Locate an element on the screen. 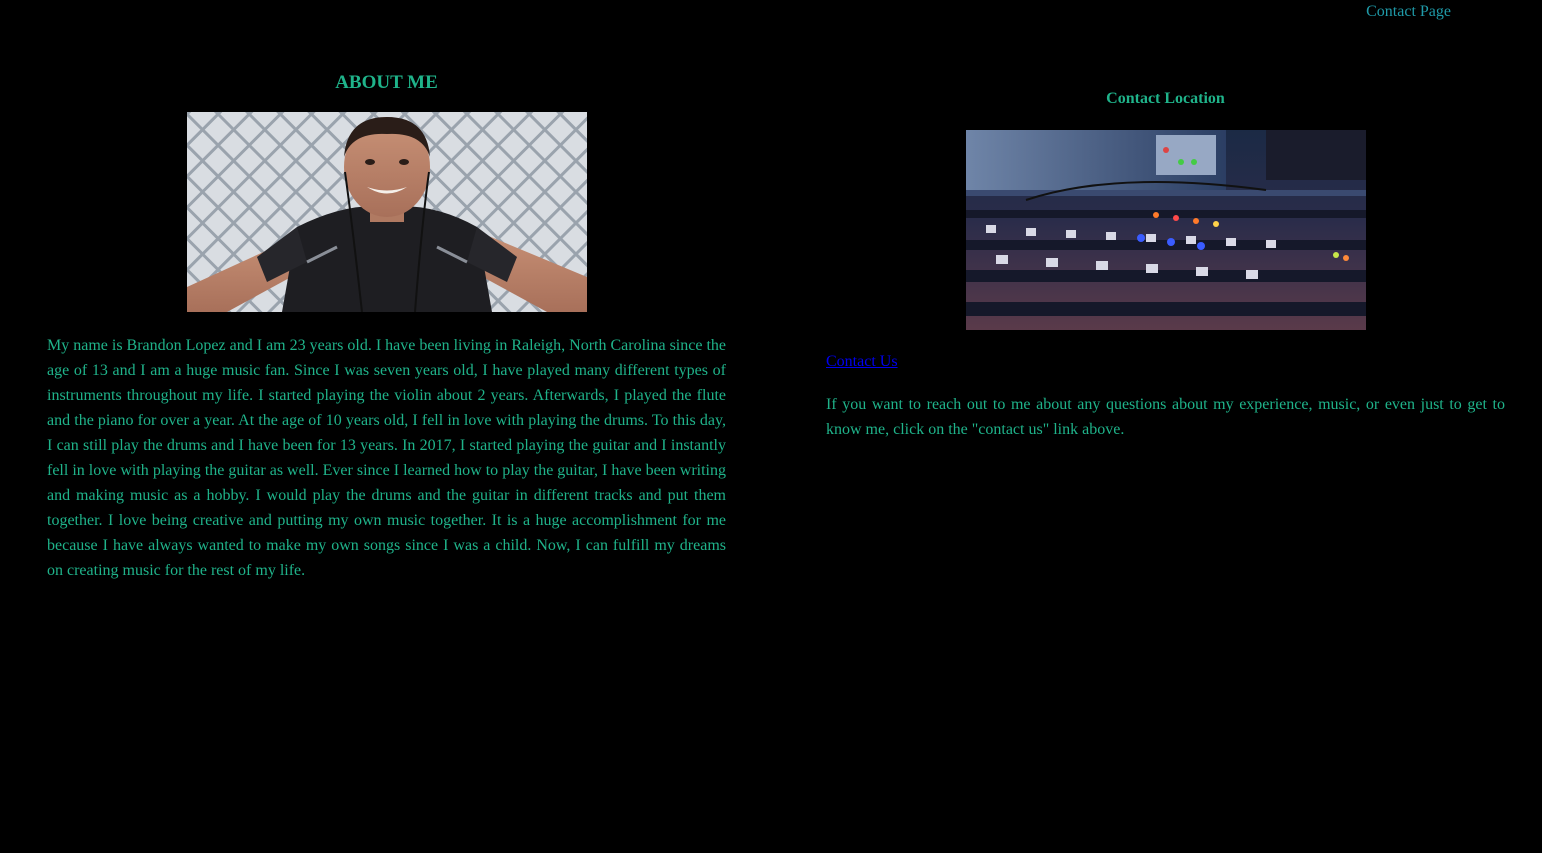 This screenshot has height=853, width=1542. contact-page-link: Contact Page is located at coordinates (1408, 11).